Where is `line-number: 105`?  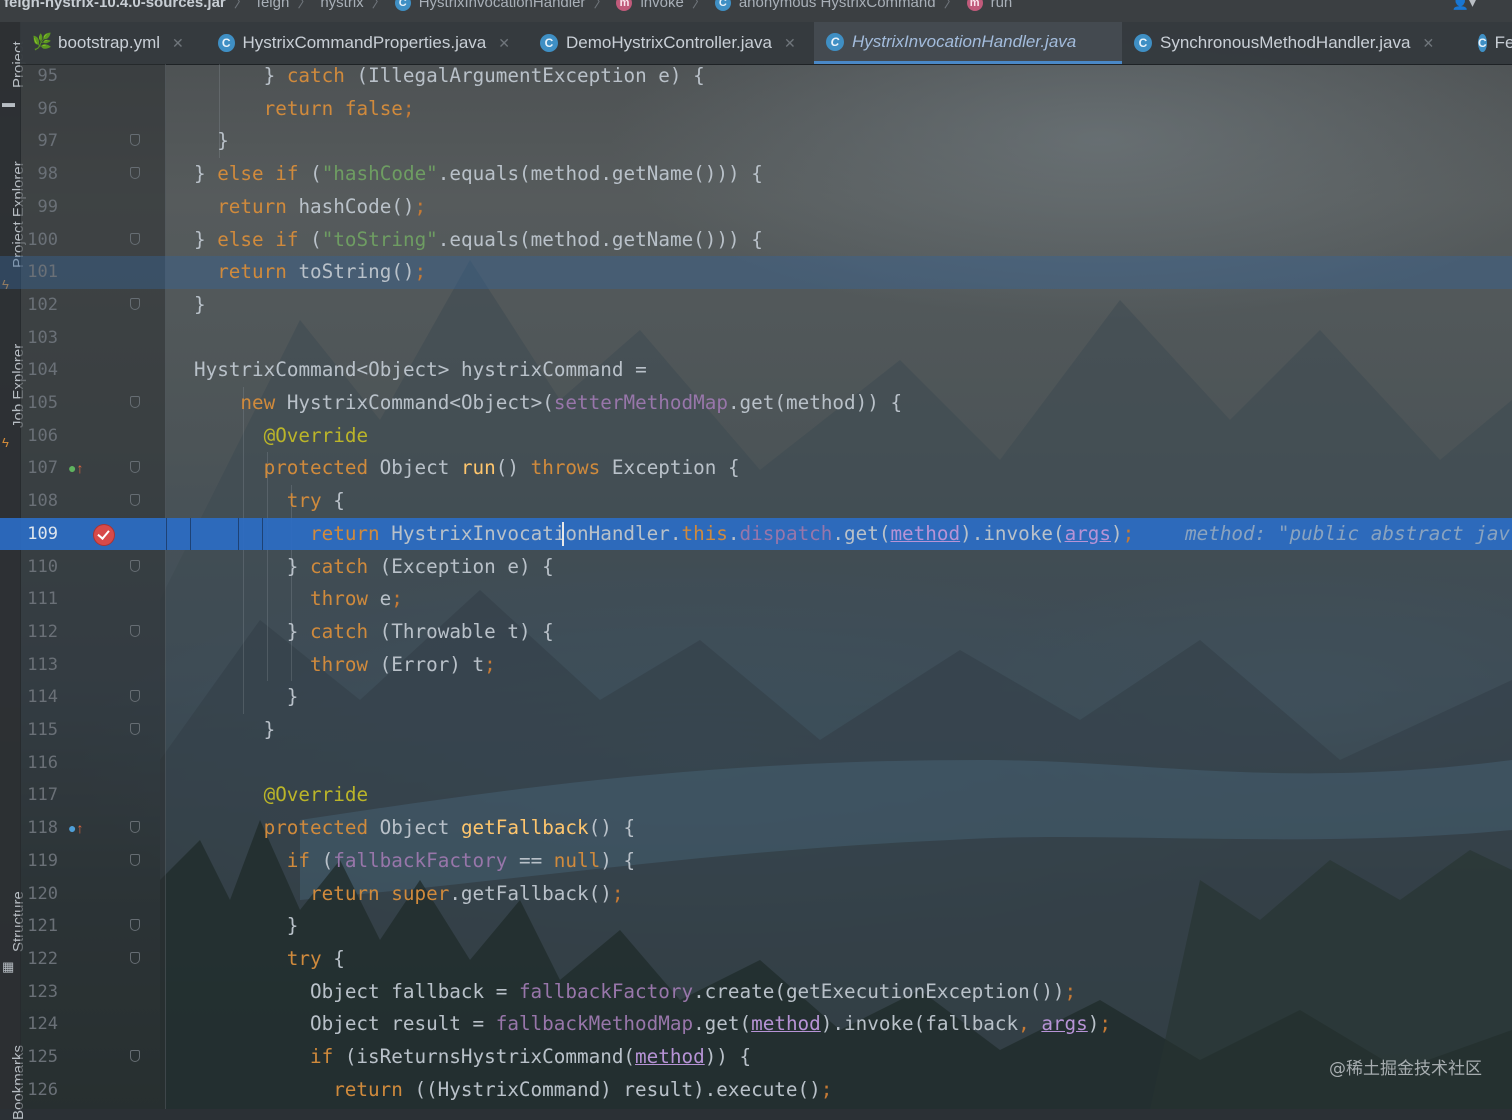
line-number: 105 is located at coordinates (39, 403).